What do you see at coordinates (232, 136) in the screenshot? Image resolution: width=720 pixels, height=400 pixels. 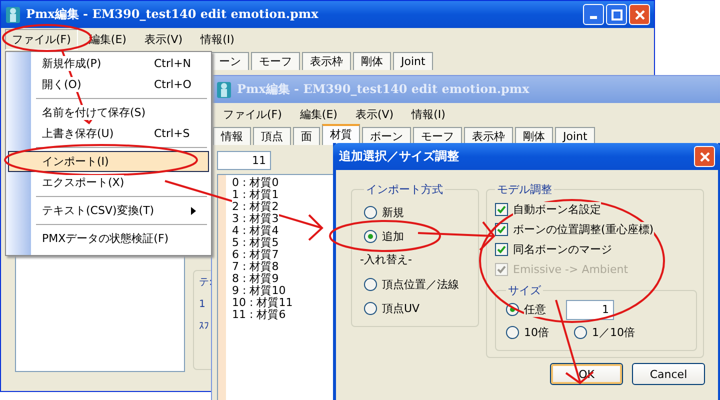 I see `tab: 情報` at bounding box center [232, 136].